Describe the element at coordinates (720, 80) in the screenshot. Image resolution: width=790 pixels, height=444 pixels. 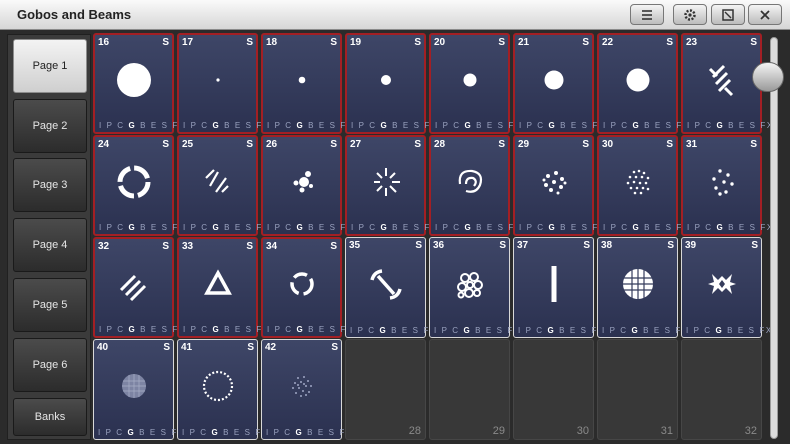
I see `slashes-icon` at that location.